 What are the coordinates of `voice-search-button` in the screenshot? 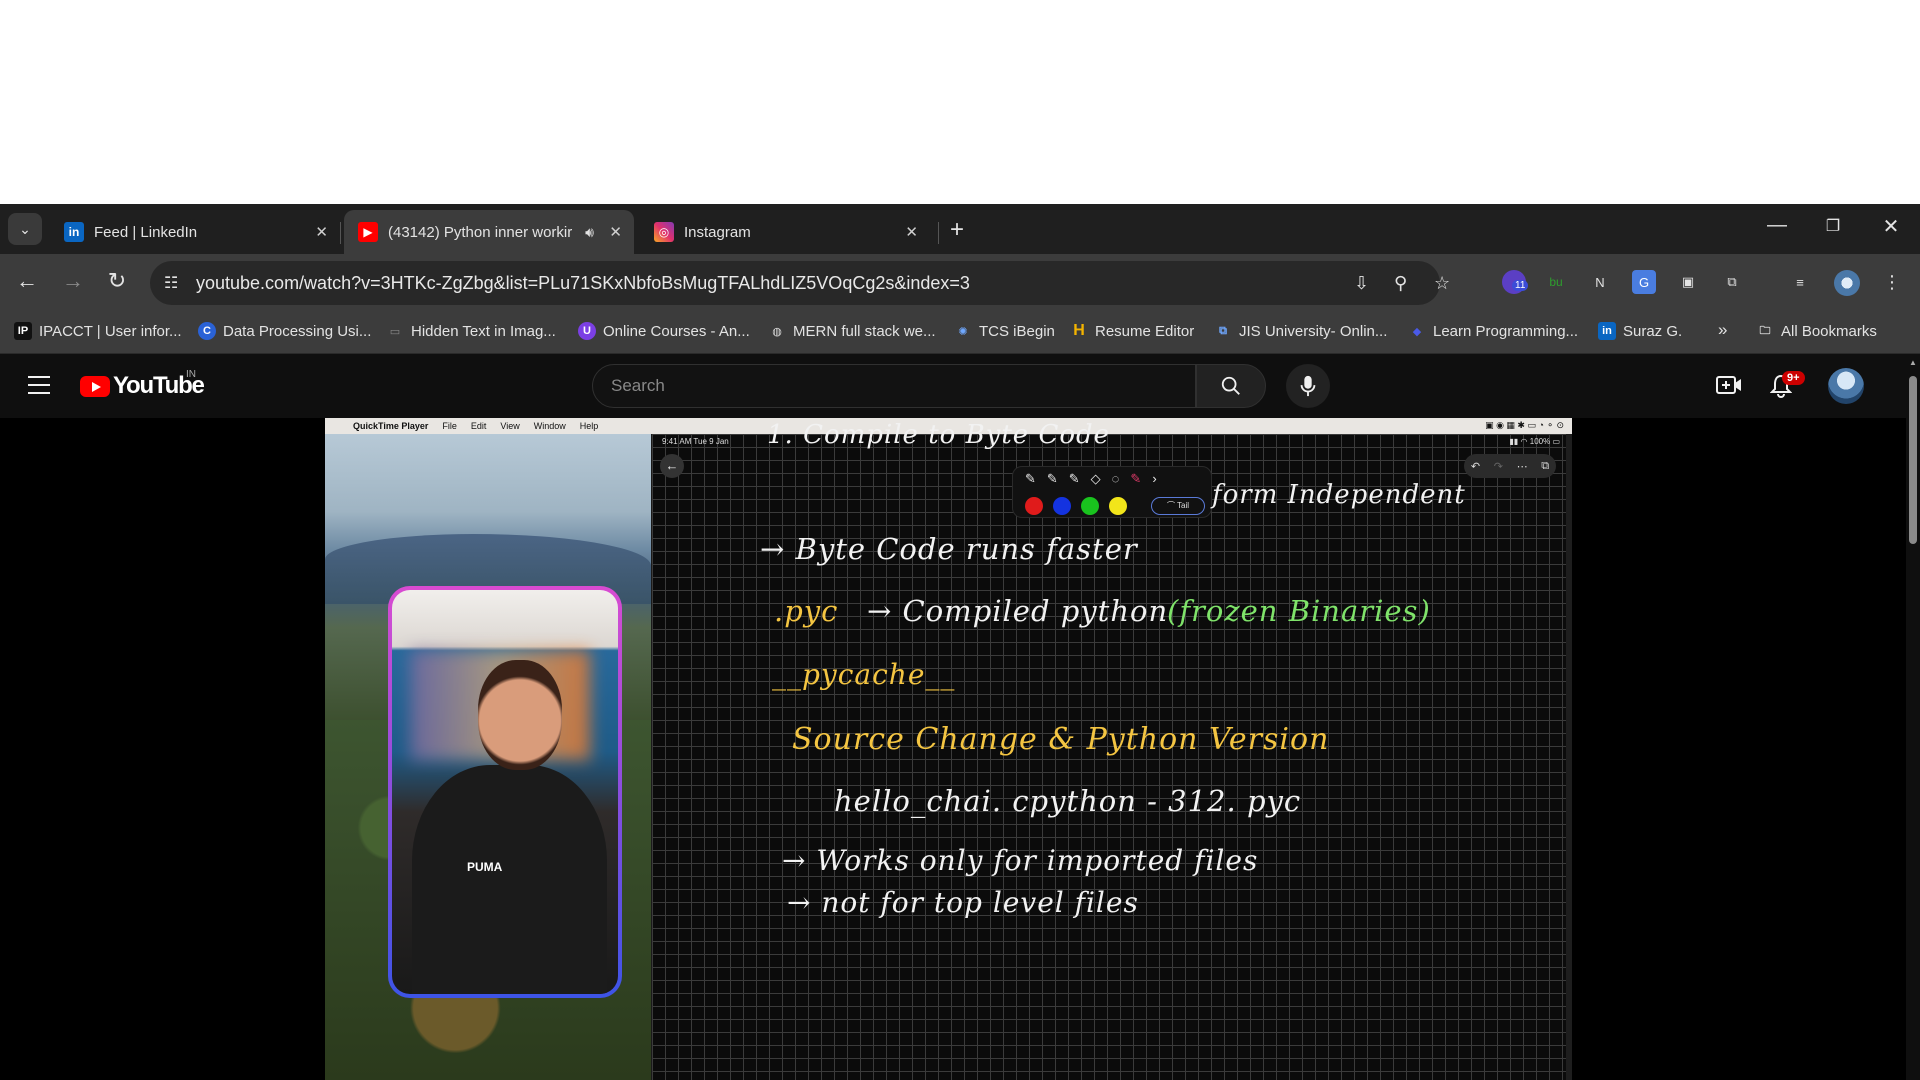 It's located at (1308, 386).